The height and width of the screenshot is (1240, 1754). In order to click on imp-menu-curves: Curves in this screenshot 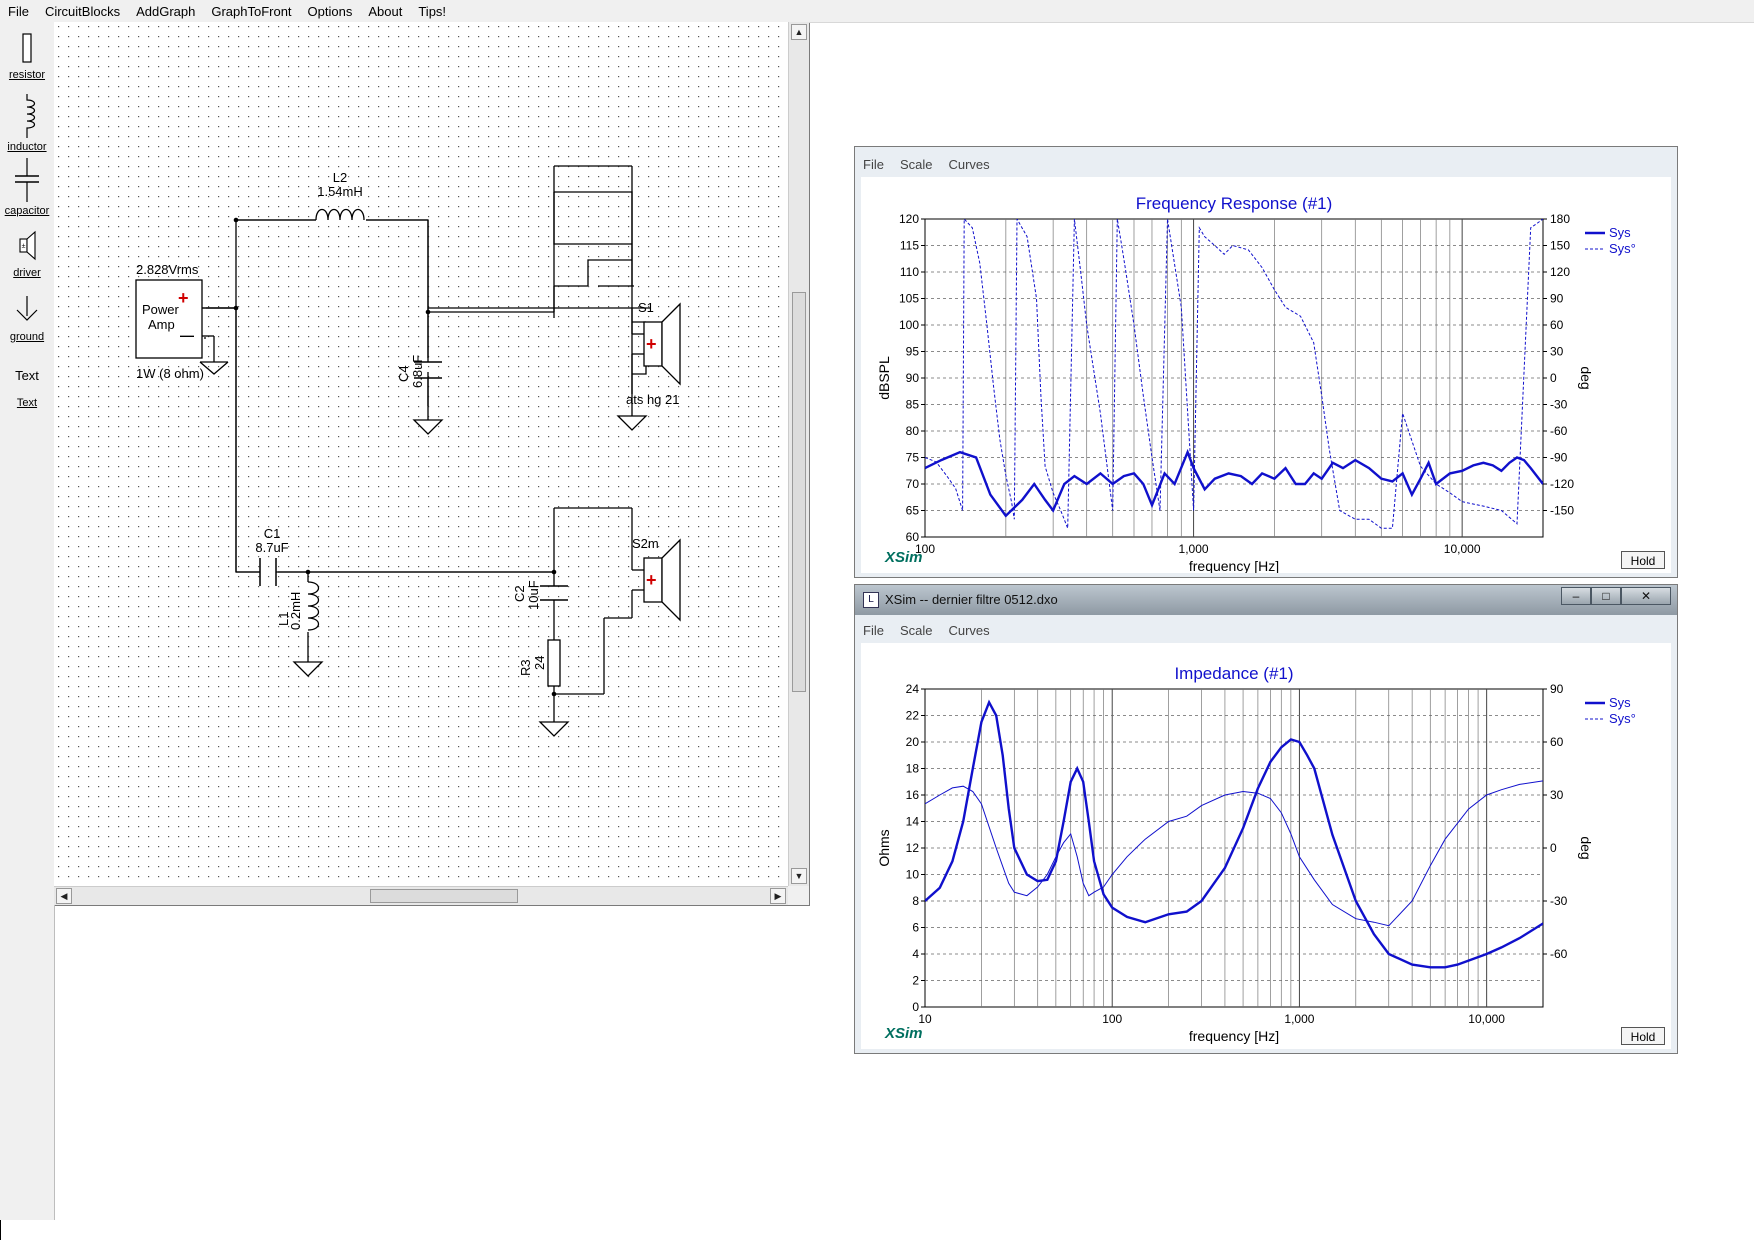, I will do `click(968, 630)`.